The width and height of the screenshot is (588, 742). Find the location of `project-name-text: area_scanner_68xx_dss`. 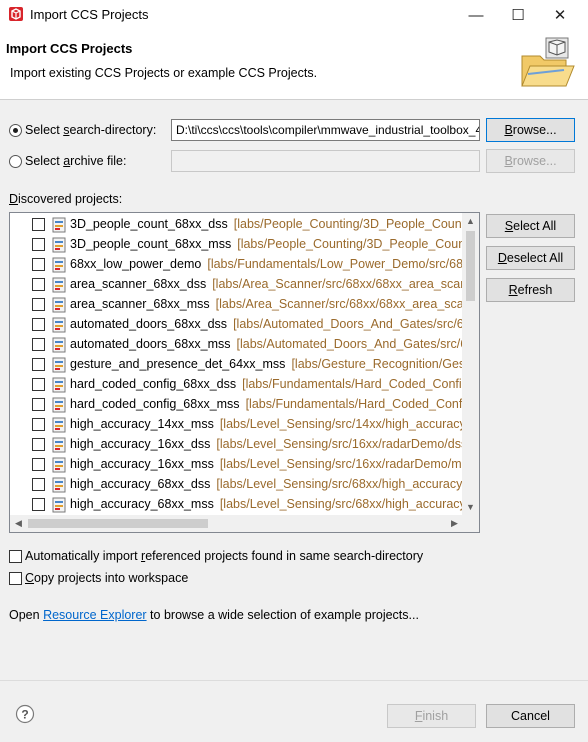

project-name-text: area_scanner_68xx_dss is located at coordinates (138, 284).